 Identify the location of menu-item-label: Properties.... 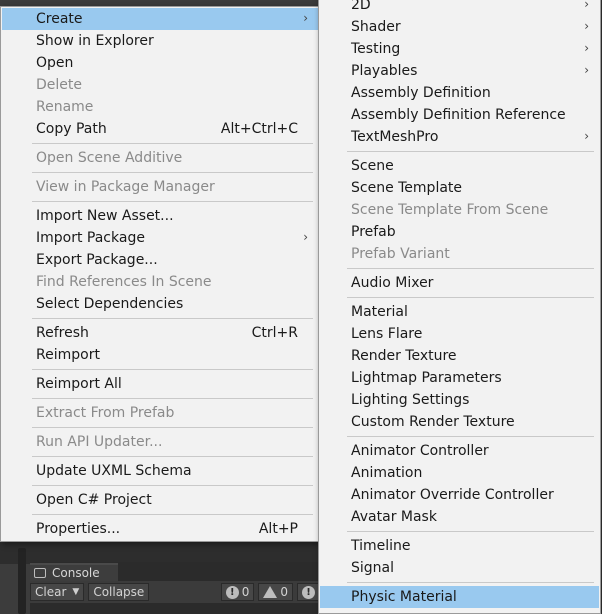
(78, 529).